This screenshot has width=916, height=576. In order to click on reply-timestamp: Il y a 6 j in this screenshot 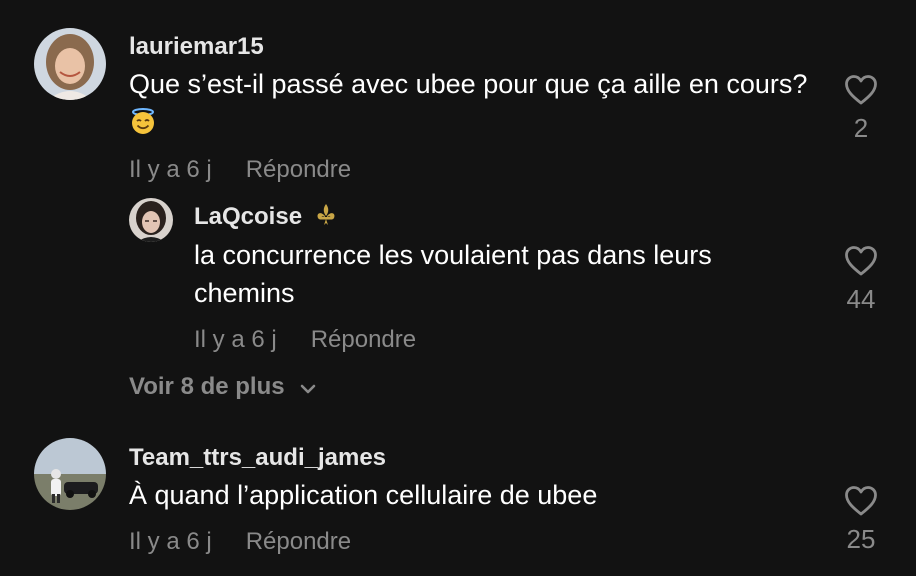, I will do `click(235, 339)`.